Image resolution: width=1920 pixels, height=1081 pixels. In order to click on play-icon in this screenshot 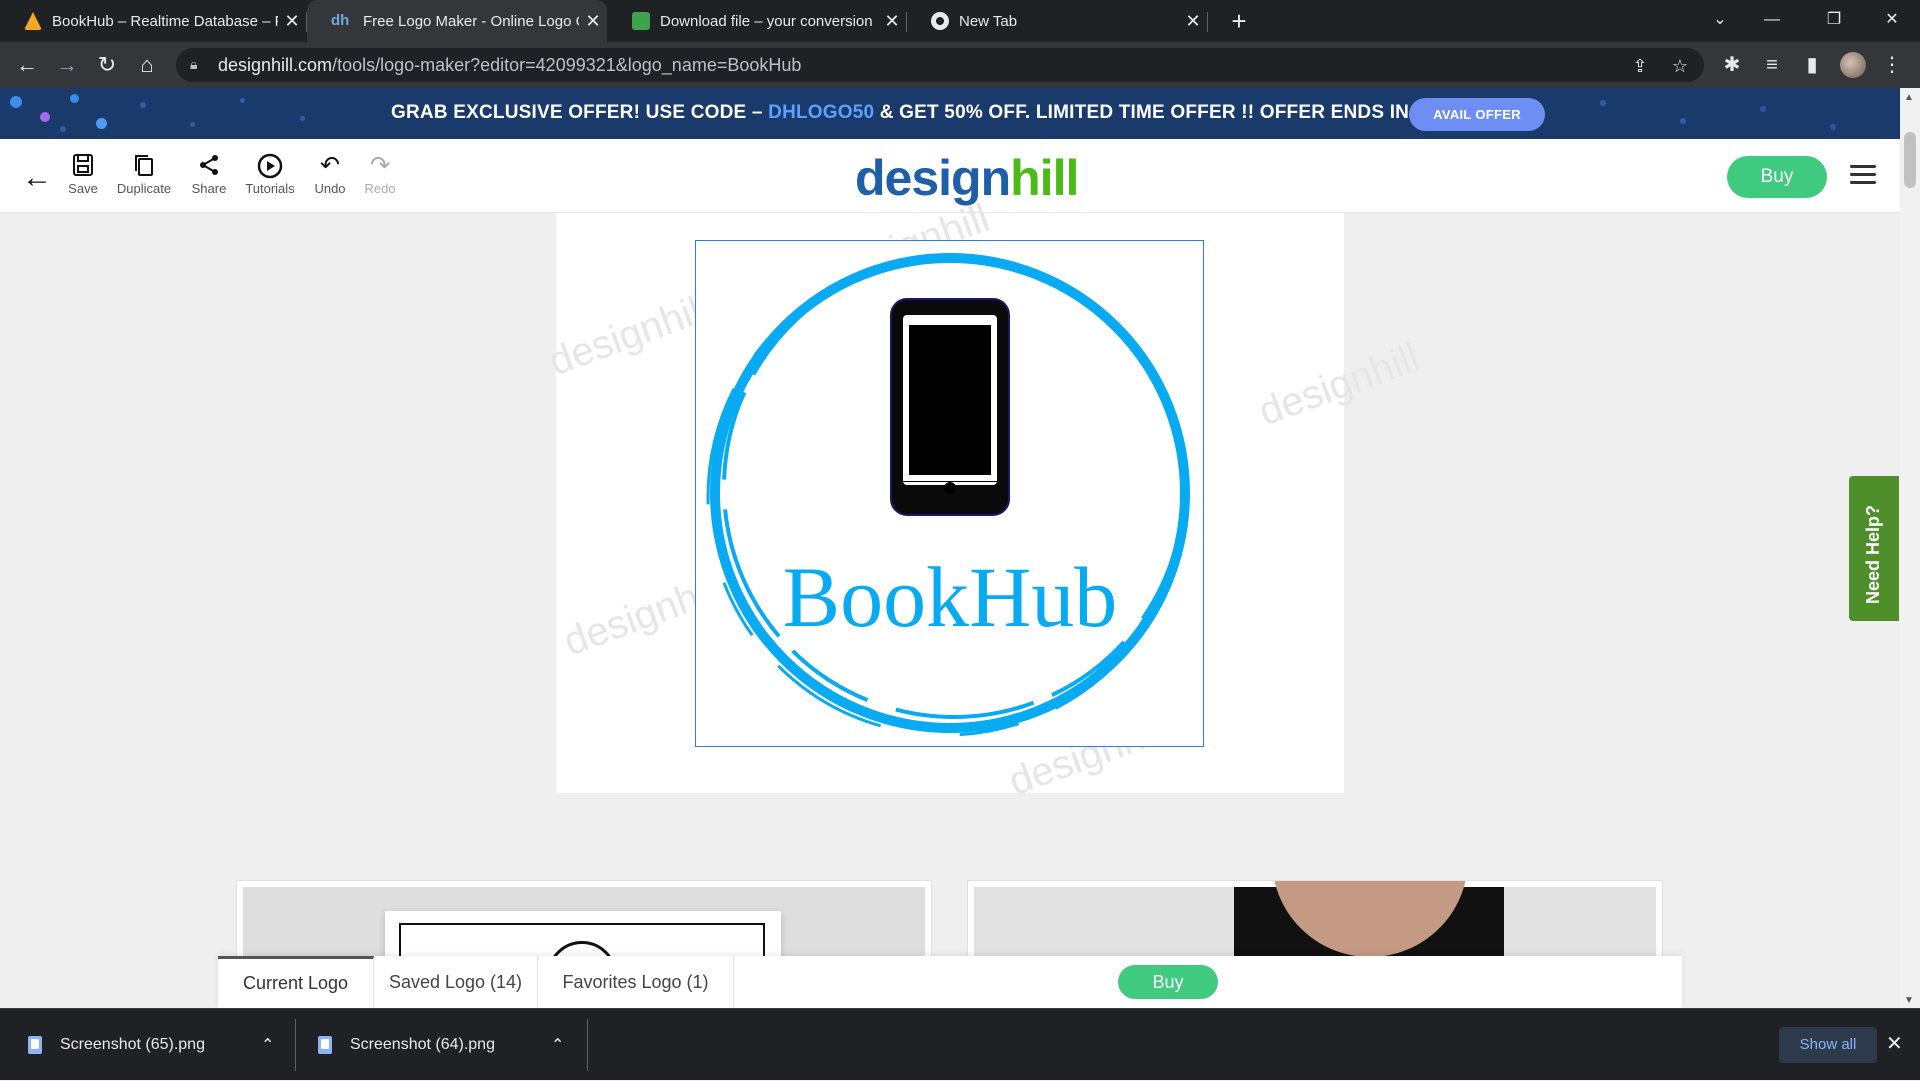, I will do `click(270, 166)`.